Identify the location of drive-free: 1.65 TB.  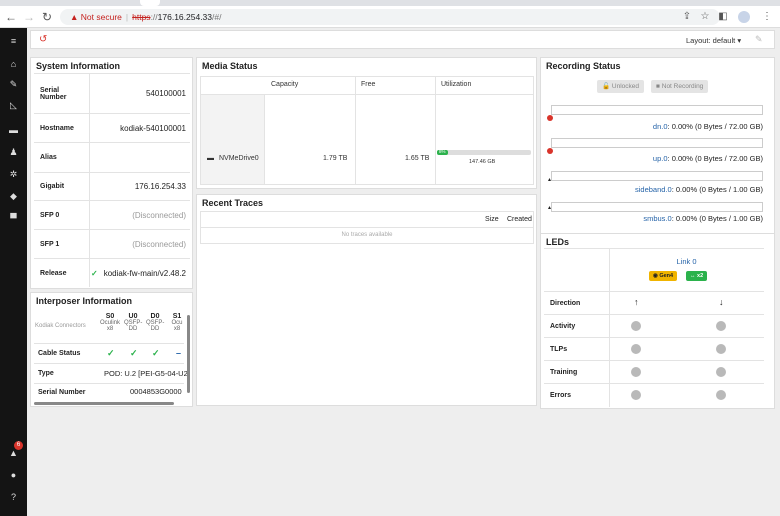
(417, 158).